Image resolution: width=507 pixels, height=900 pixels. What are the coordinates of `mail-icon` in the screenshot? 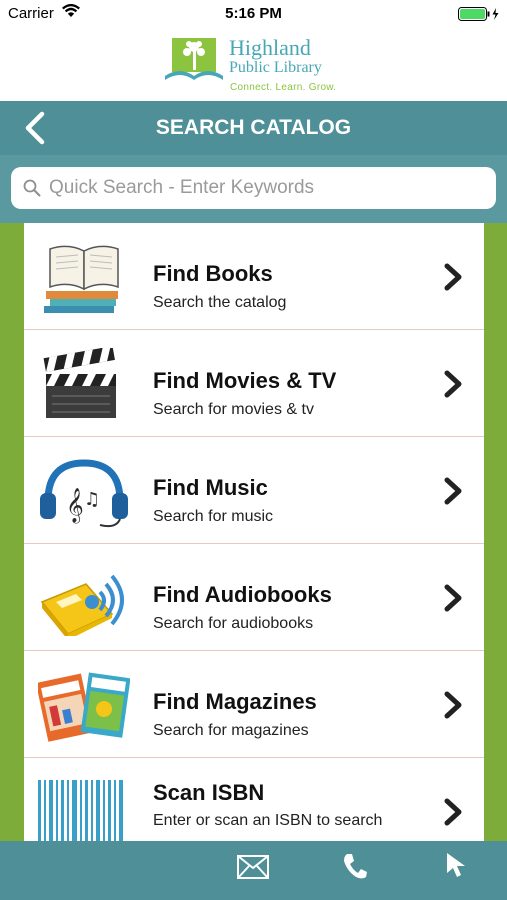 It's located at (253, 869).